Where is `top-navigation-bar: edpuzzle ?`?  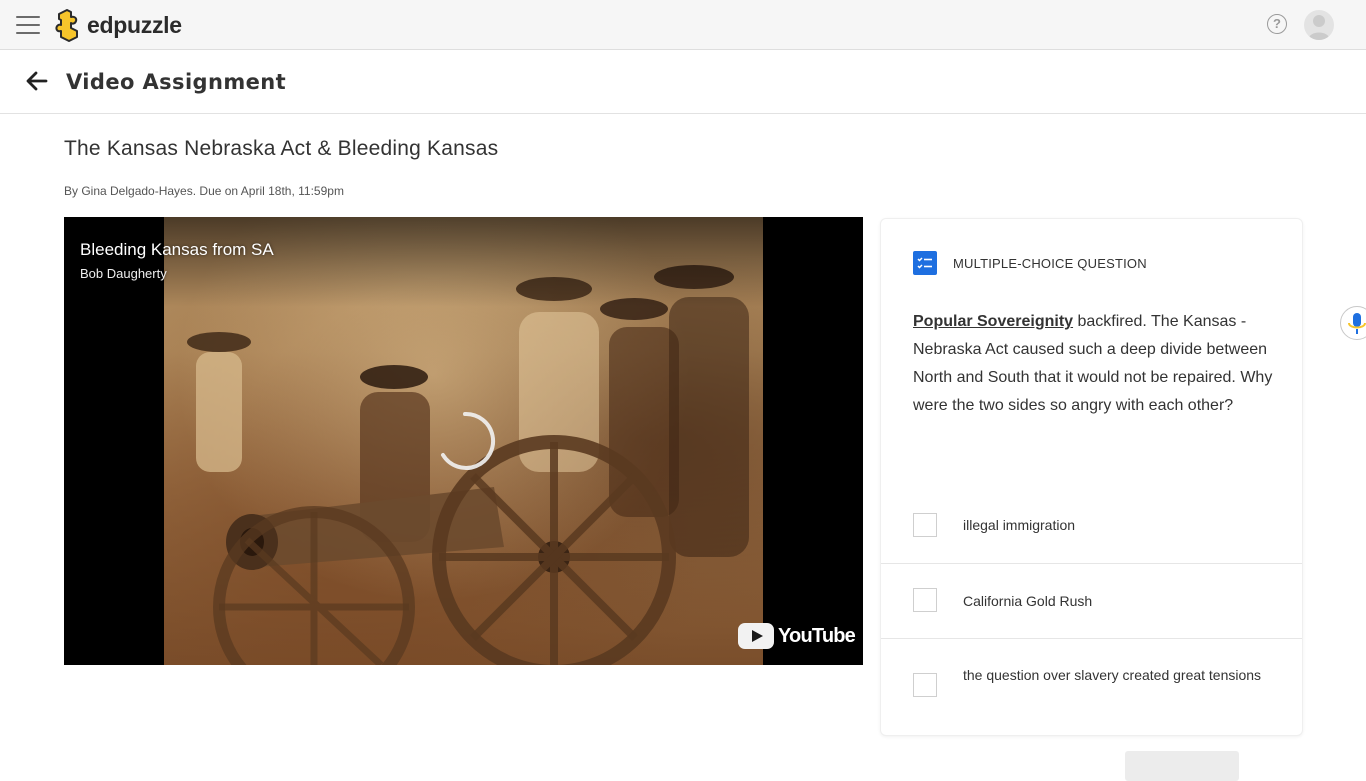 top-navigation-bar: edpuzzle ? is located at coordinates (683, 25).